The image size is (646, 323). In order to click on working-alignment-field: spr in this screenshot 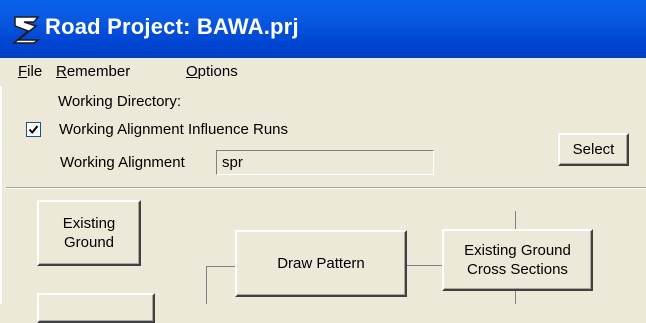, I will do `click(325, 162)`.